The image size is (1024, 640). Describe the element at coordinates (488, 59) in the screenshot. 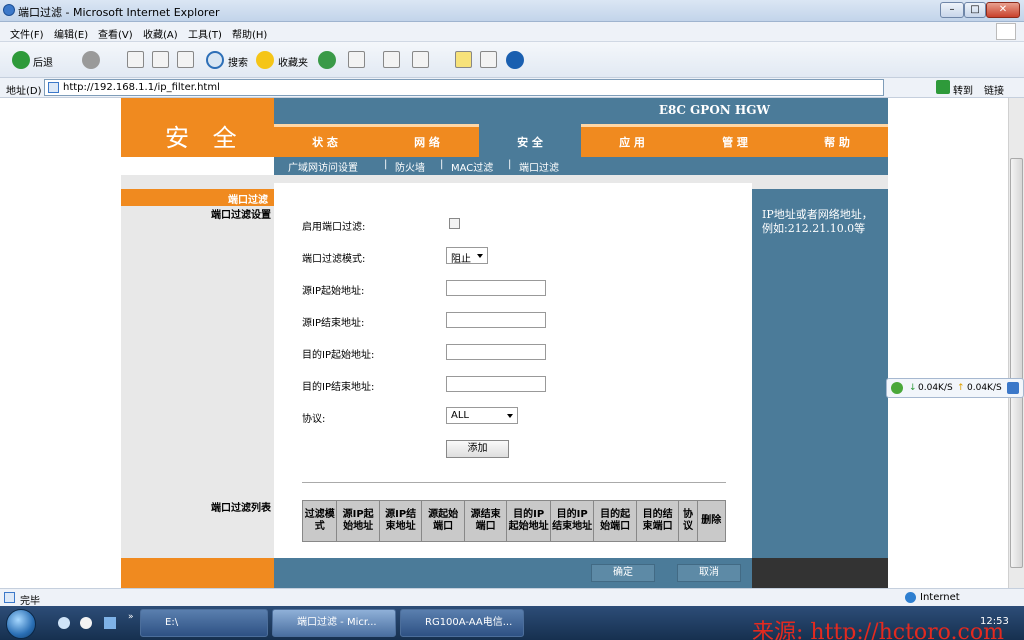

I see `research-icon` at that location.